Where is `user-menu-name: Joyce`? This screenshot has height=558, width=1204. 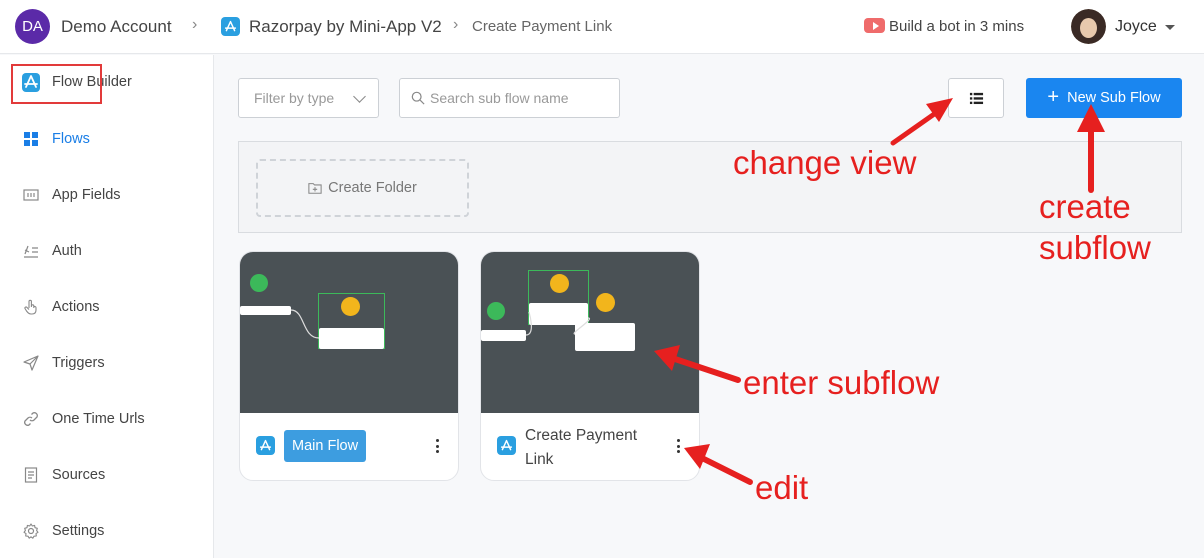
user-menu-name: Joyce is located at coordinates (1136, 27).